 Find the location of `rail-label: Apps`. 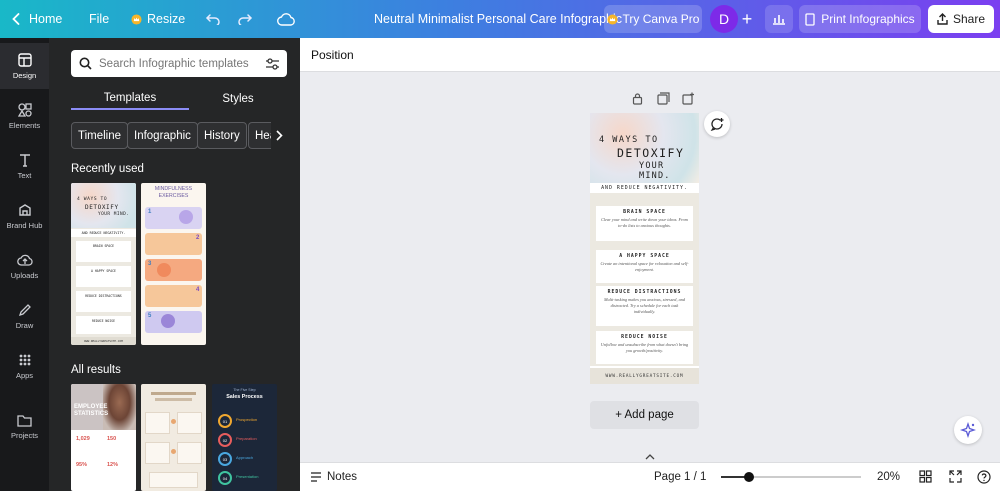

rail-label: Apps is located at coordinates (24, 375).